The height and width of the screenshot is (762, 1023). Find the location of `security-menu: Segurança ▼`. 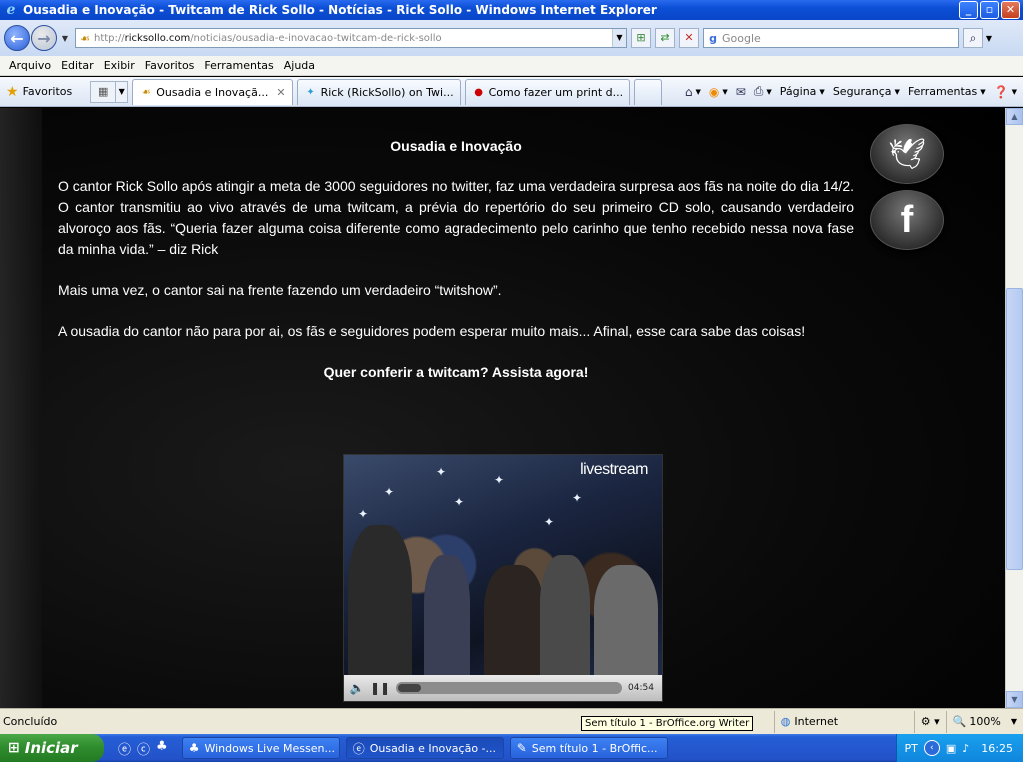

security-menu: Segurança ▼ is located at coordinates (866, 91).